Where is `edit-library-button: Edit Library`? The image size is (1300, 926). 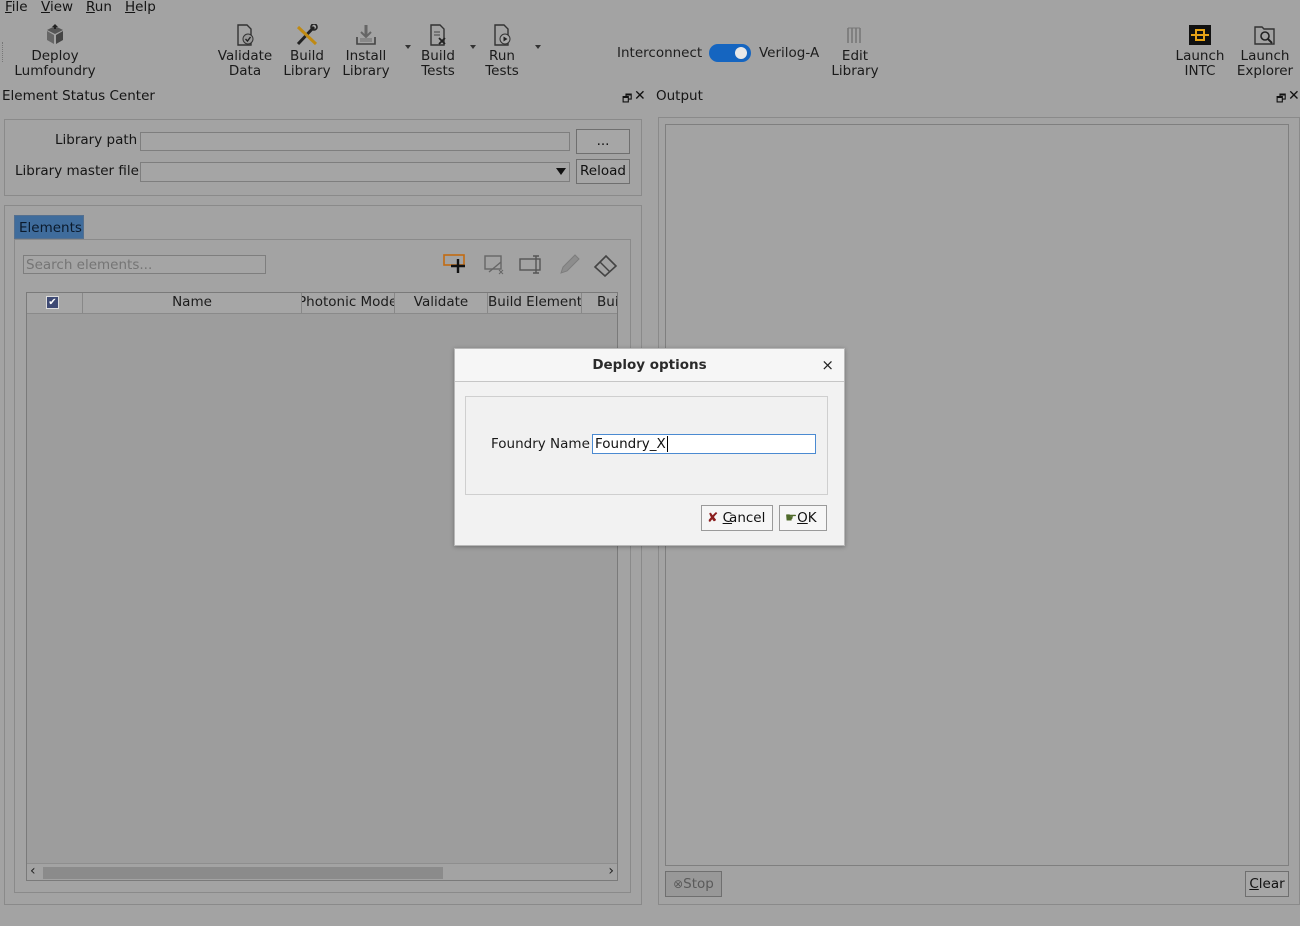
edit-library-button: Edit Library is located at coordinates (855, 51).